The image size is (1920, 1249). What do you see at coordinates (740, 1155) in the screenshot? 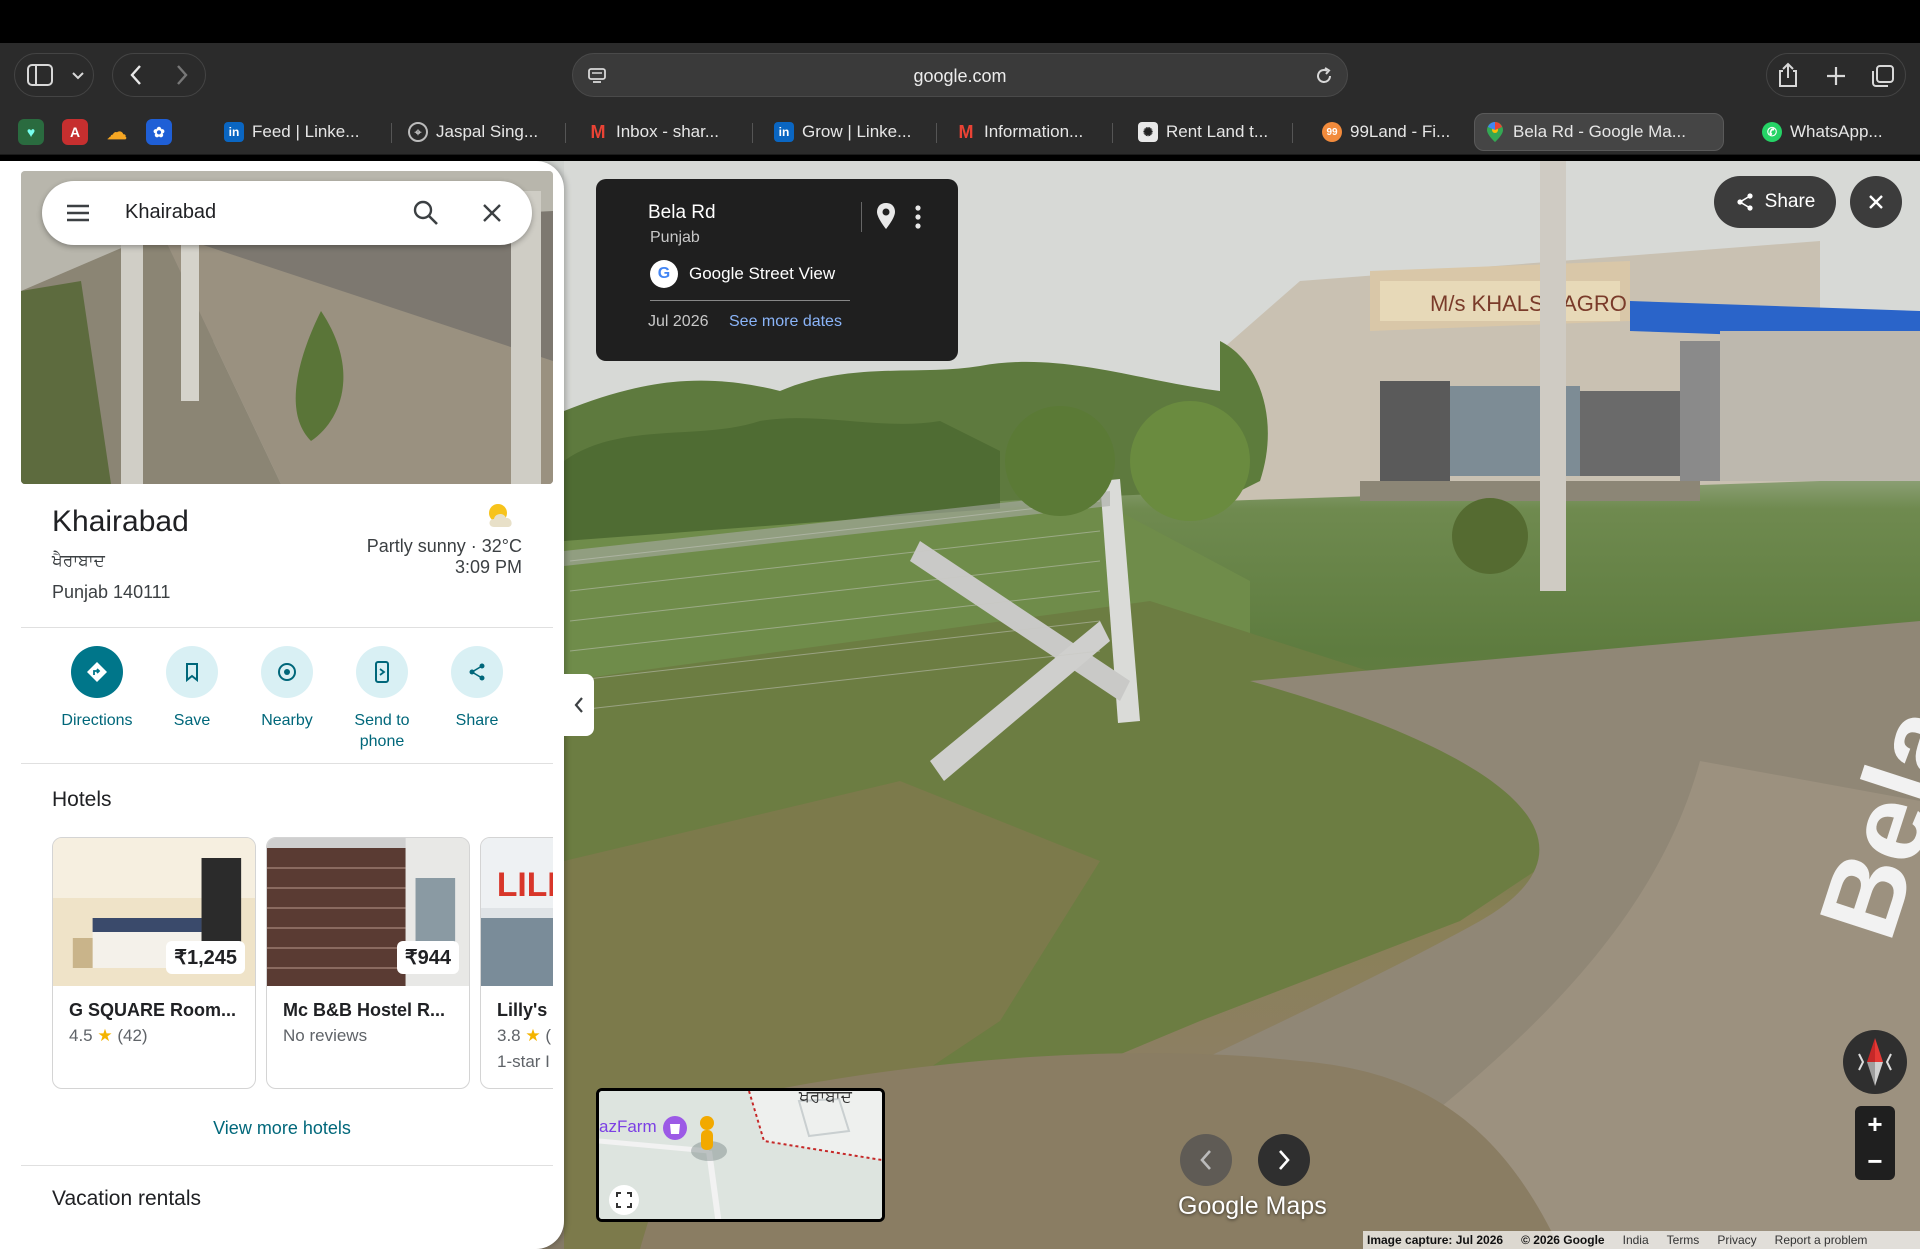
I see `mini-map: azFarm ਖਰਾਬਾਦ` at bounding box center [740, 1155].